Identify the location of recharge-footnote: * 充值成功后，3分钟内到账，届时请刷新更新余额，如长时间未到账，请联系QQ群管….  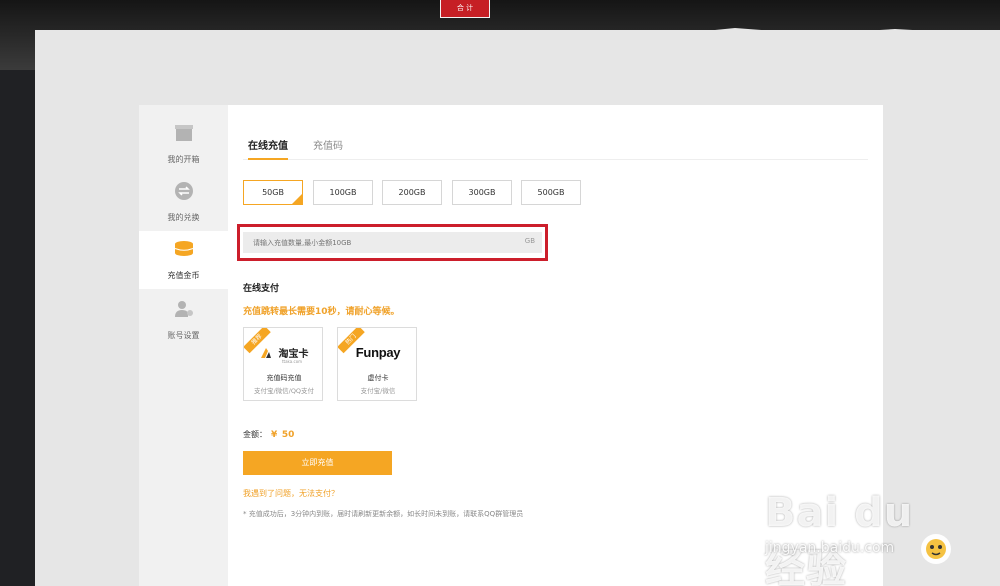
(383, 514).